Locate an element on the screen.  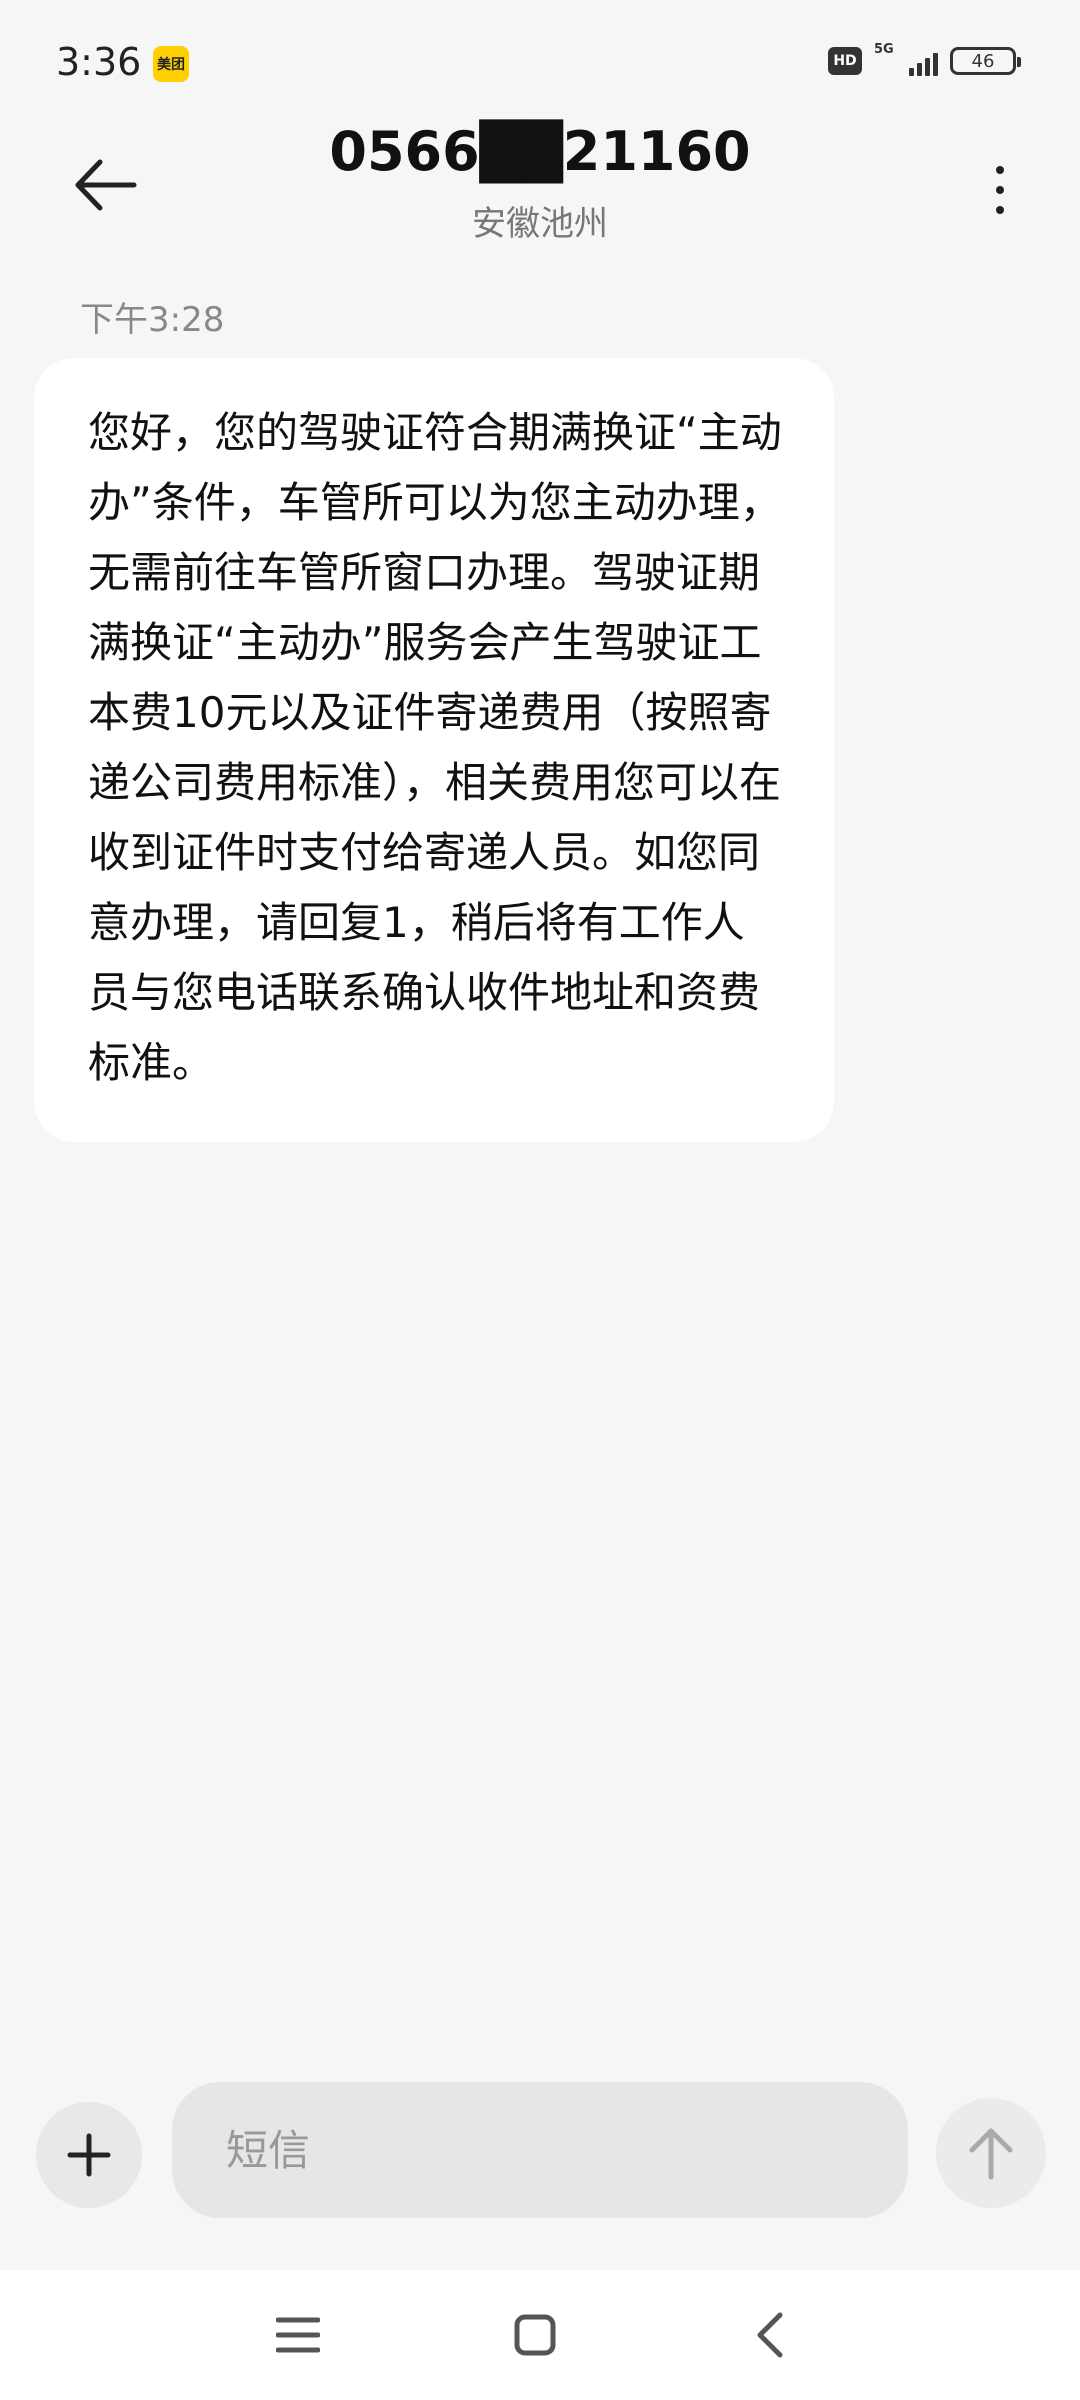
hd-icon: HD is located at coordinates (845, 61).